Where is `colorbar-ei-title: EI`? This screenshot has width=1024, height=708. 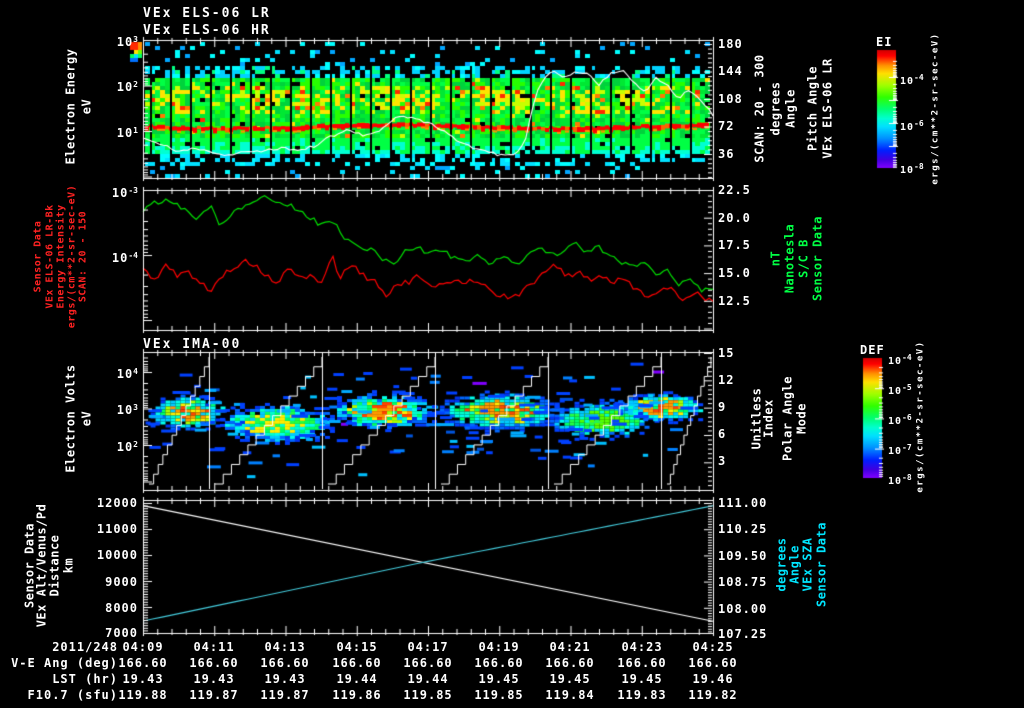 colorbar-ei-title: EI is located at coordinates (884, 42).